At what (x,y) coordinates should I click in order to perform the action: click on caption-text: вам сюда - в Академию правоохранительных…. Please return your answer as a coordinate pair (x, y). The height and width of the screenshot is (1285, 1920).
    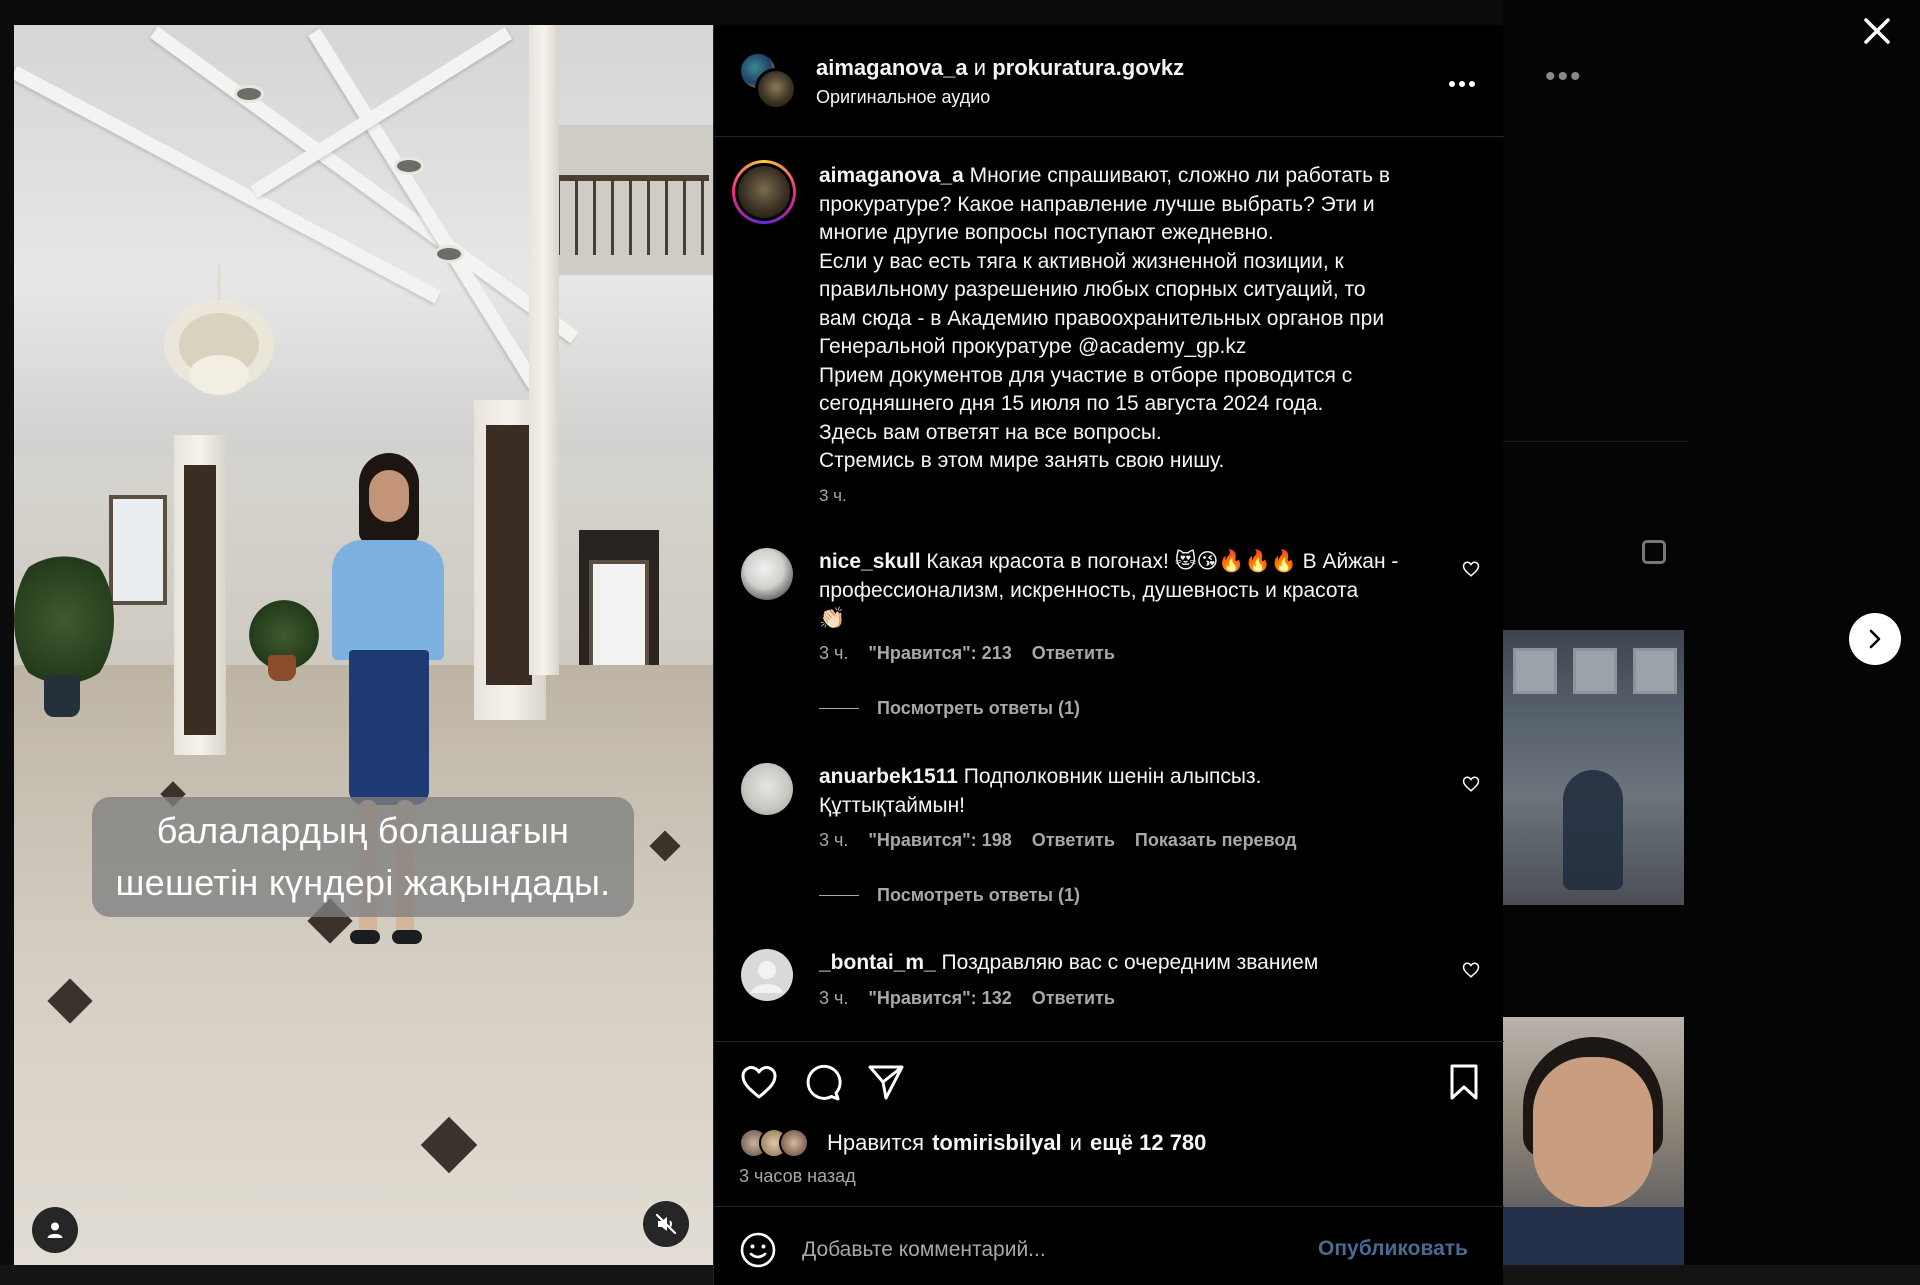
    Looking at the image, I should click on (1102, 318).